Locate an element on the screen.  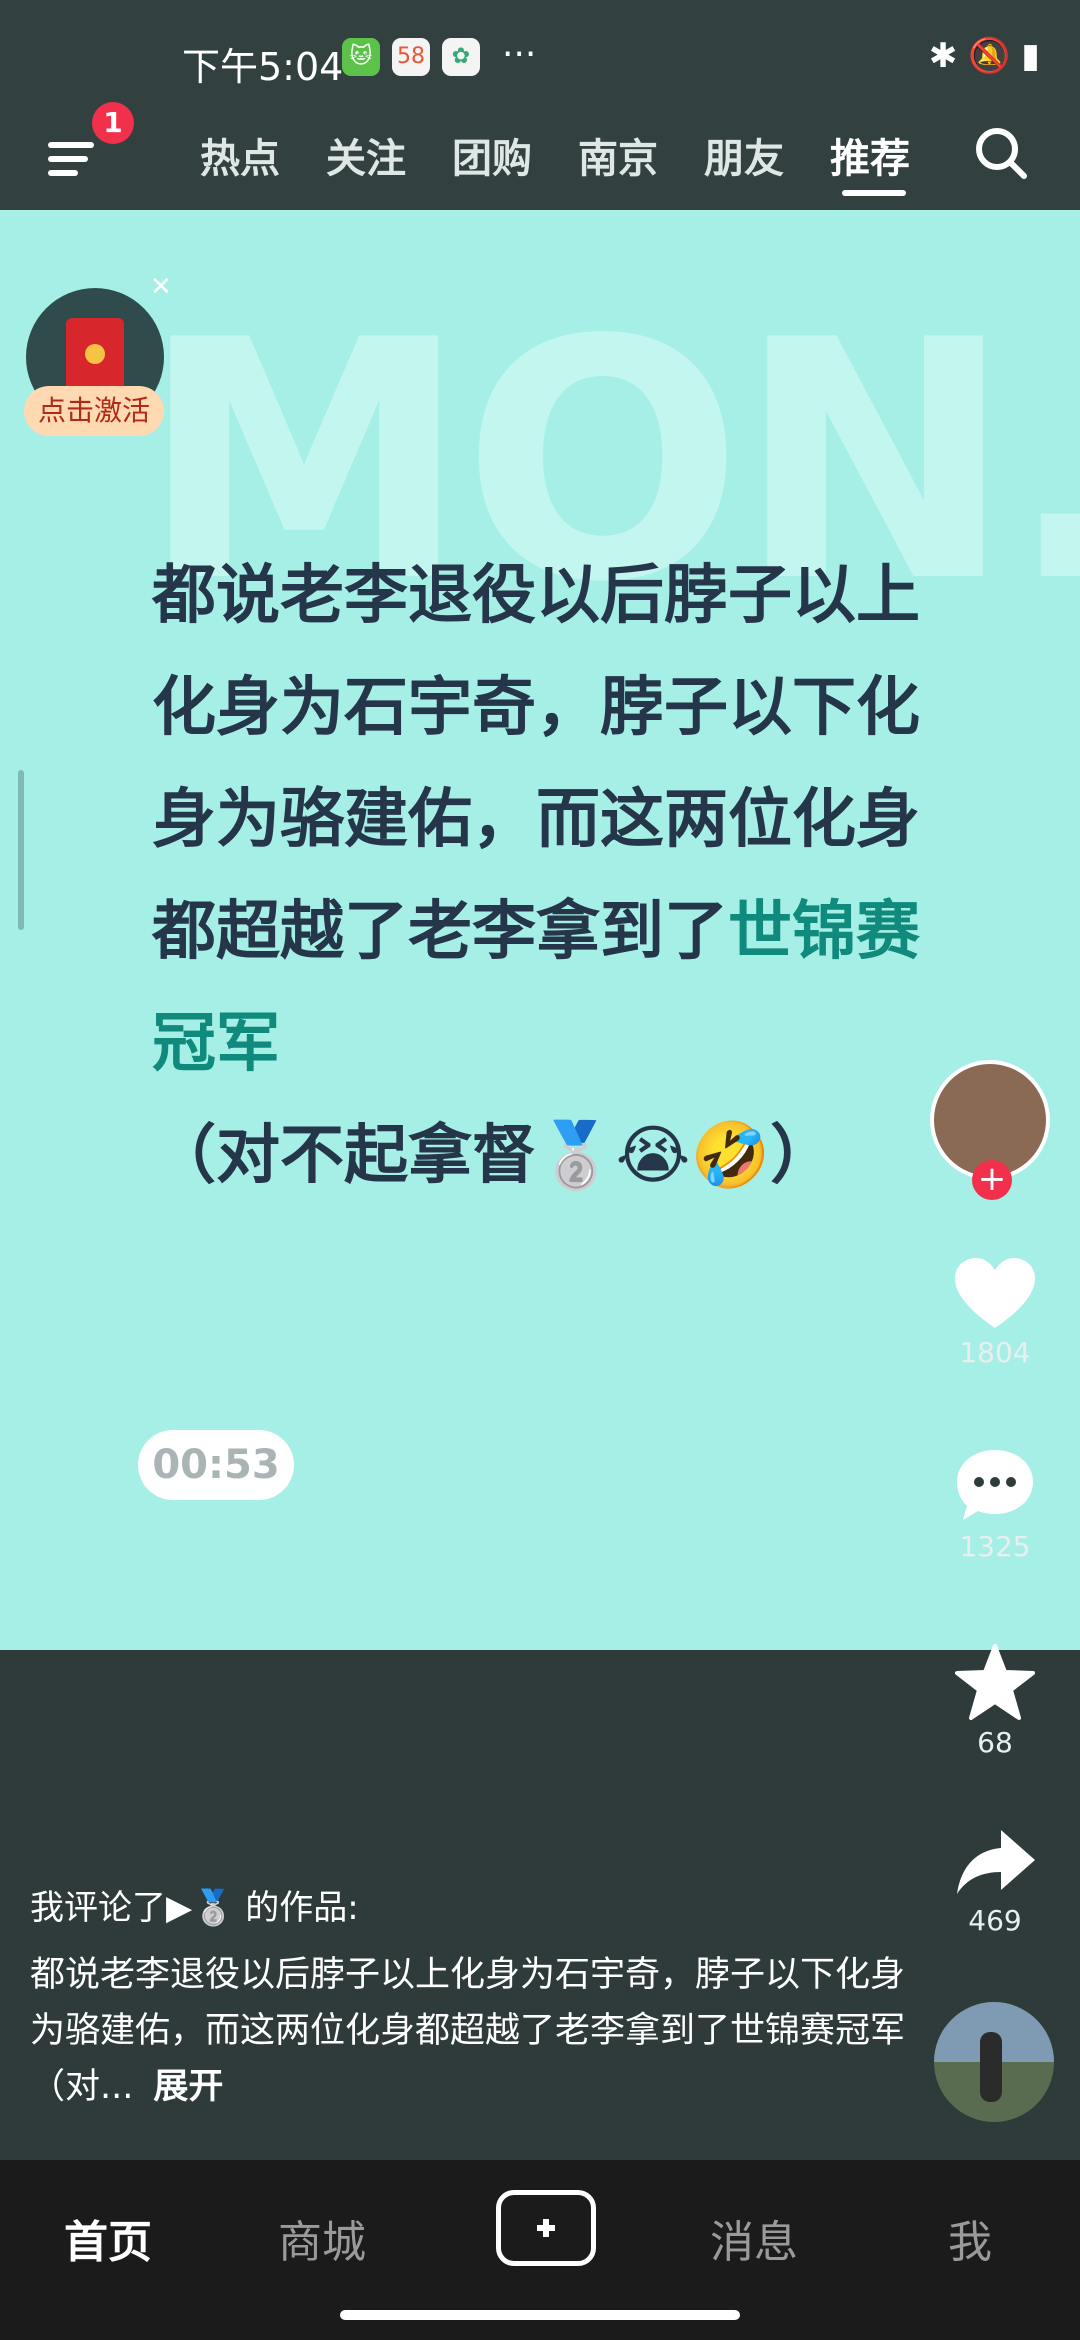
system-status-icons: ✱ 🔕 ▮ is located at coordinates (984, 56).